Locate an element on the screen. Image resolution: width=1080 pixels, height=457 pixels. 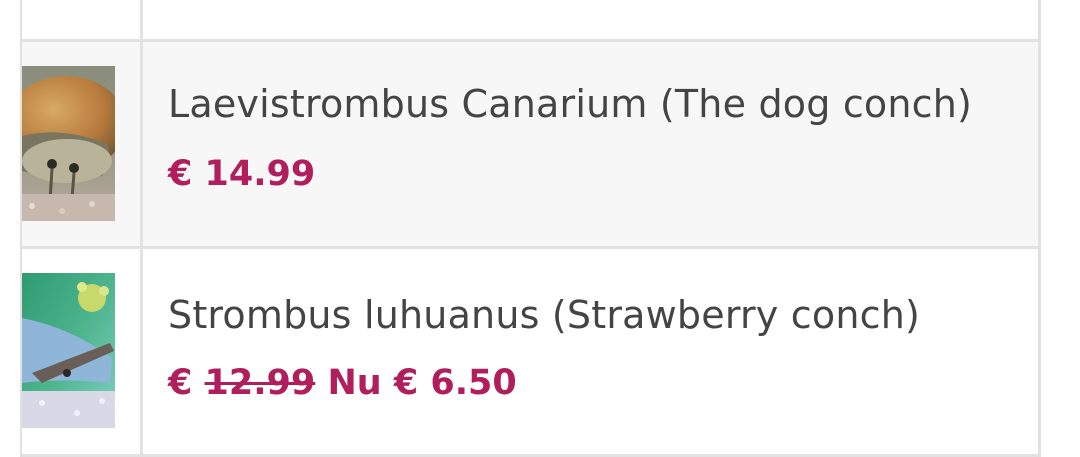
sale-price: 6.50 is located at coordinates (473, 383).